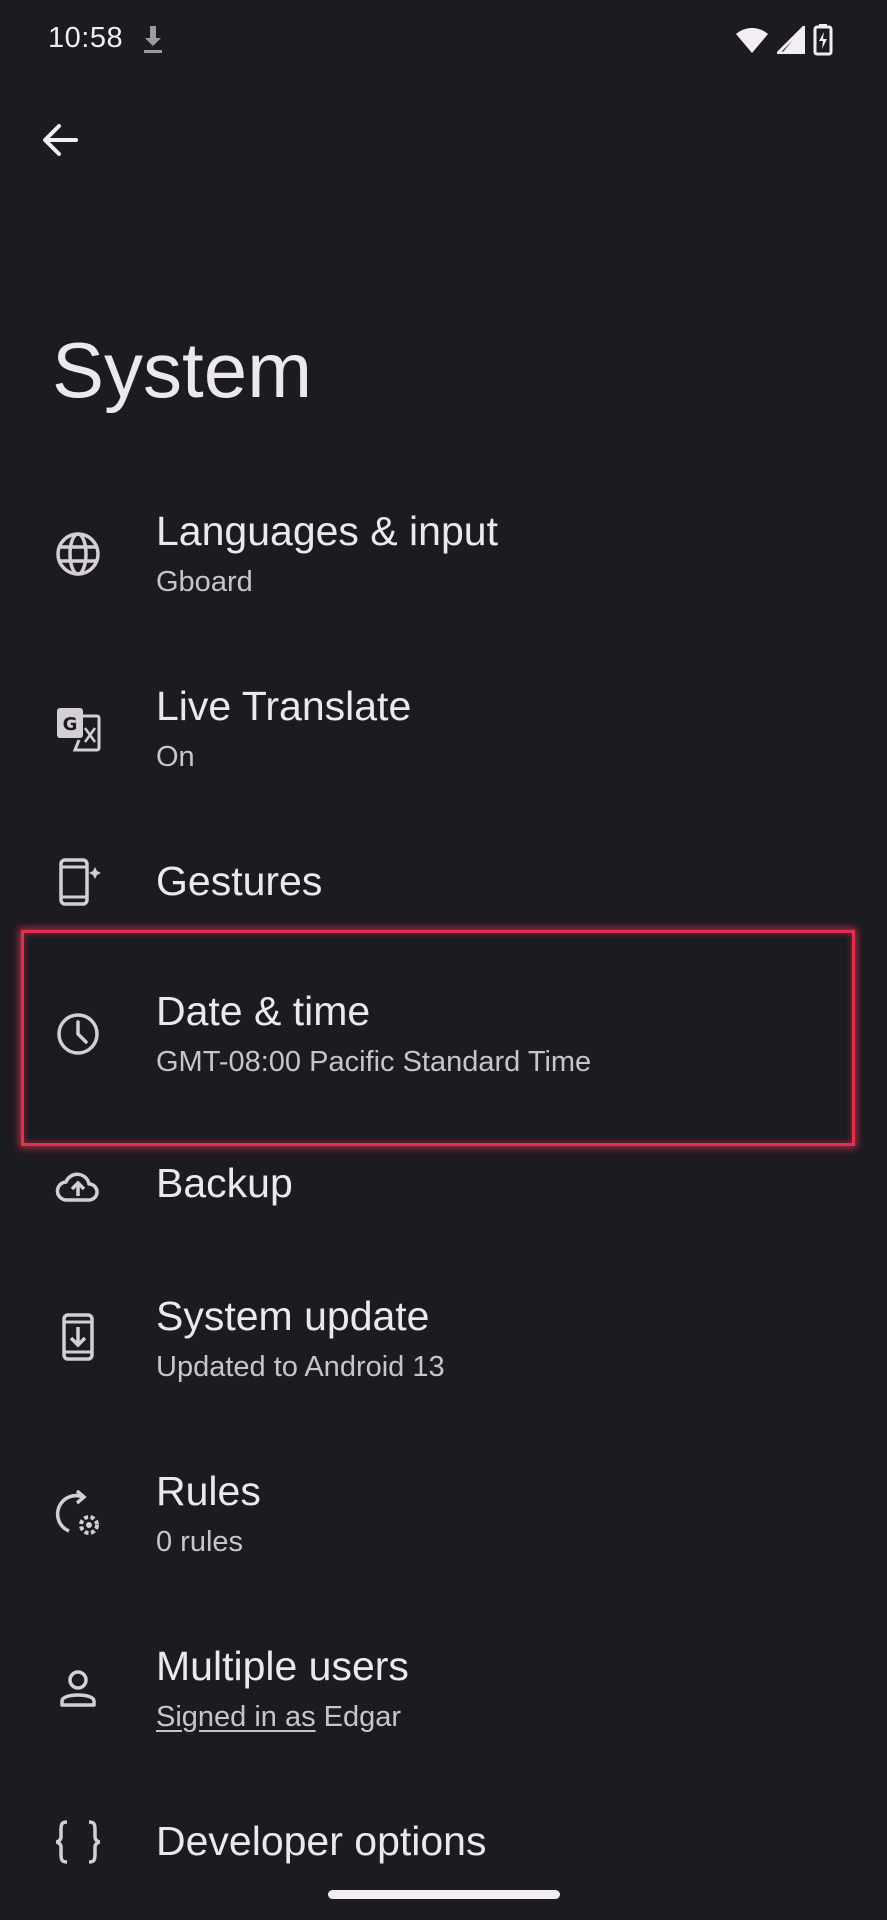 The width and height of the screenshot is (887, 1920). I want to click on download-icon, so click(153, 39).